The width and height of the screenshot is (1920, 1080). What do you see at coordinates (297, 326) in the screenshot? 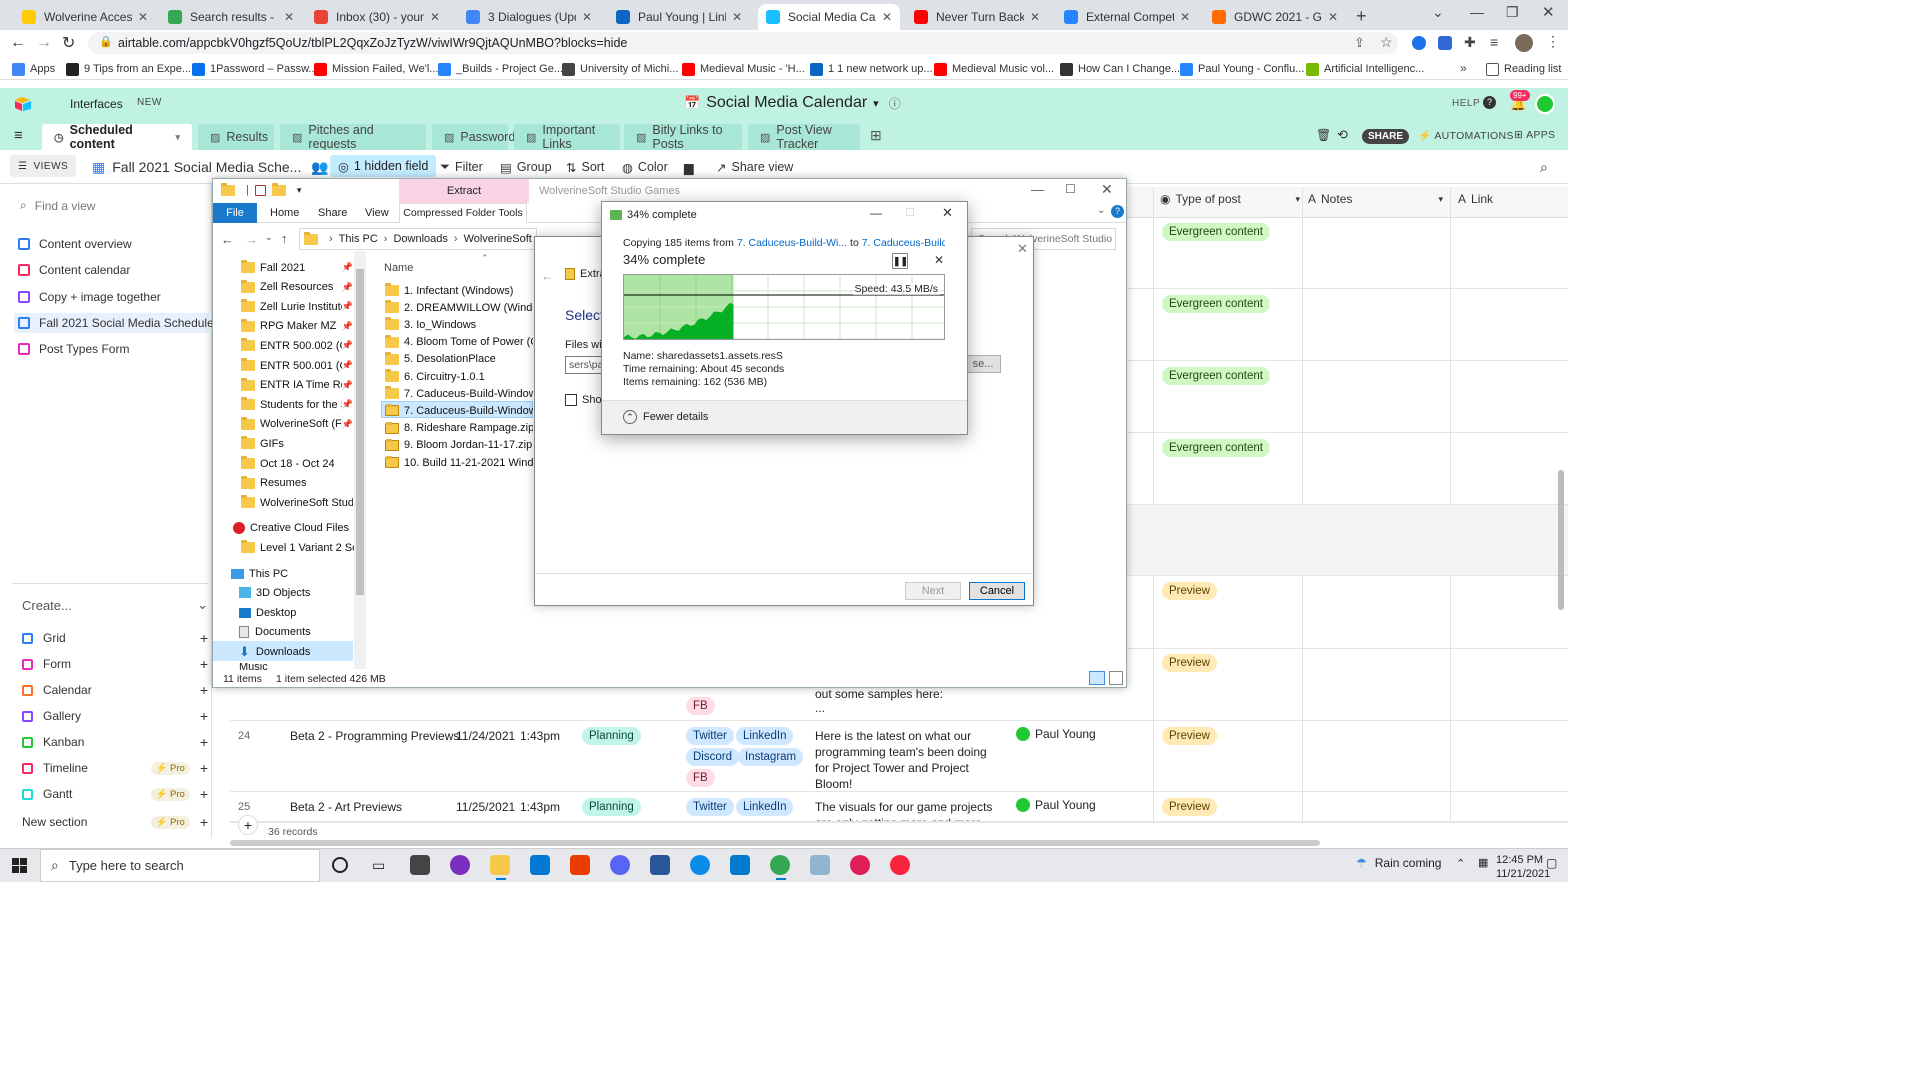
I see `nav-folder-item: RPG Maker MZ 📌` at bounding box center [297, 326].